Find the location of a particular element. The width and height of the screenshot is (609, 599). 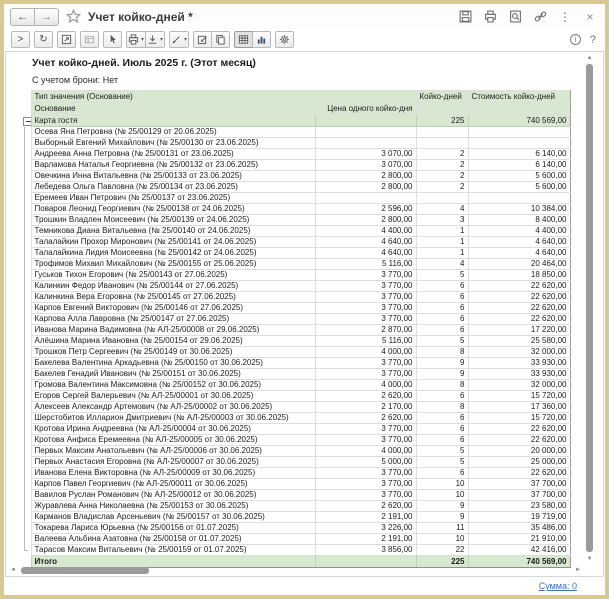

row-cost: 17 220,00 is located at coordinates (519, 330).